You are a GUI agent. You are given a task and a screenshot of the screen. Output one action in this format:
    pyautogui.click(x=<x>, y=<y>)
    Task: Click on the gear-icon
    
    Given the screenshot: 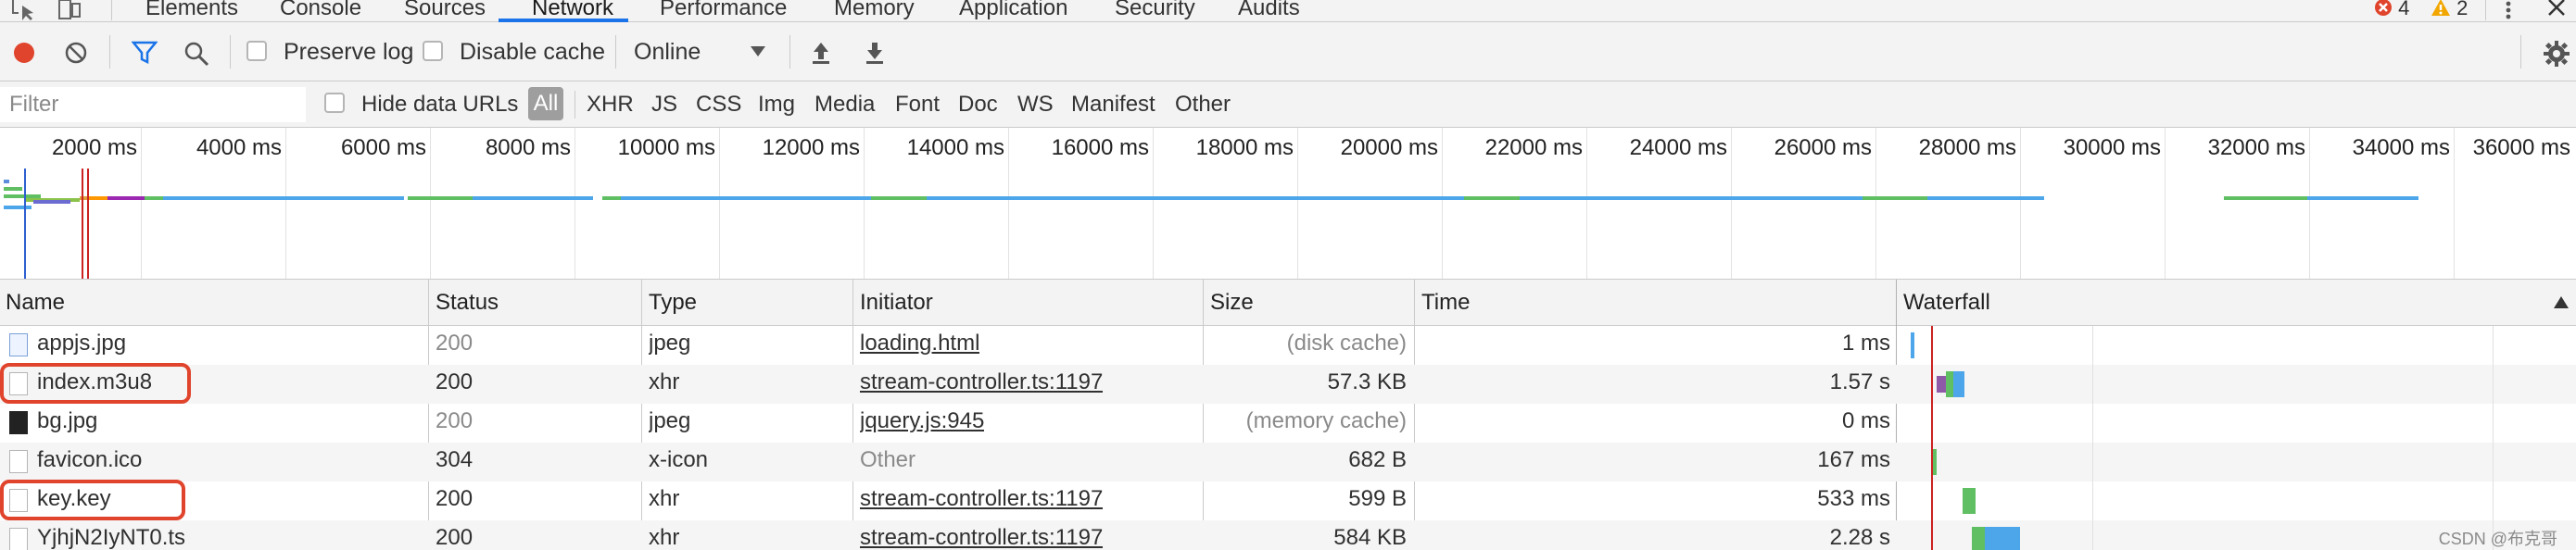 What is the action you would take?
    pyautogui.click(x=2557, y=54)
    